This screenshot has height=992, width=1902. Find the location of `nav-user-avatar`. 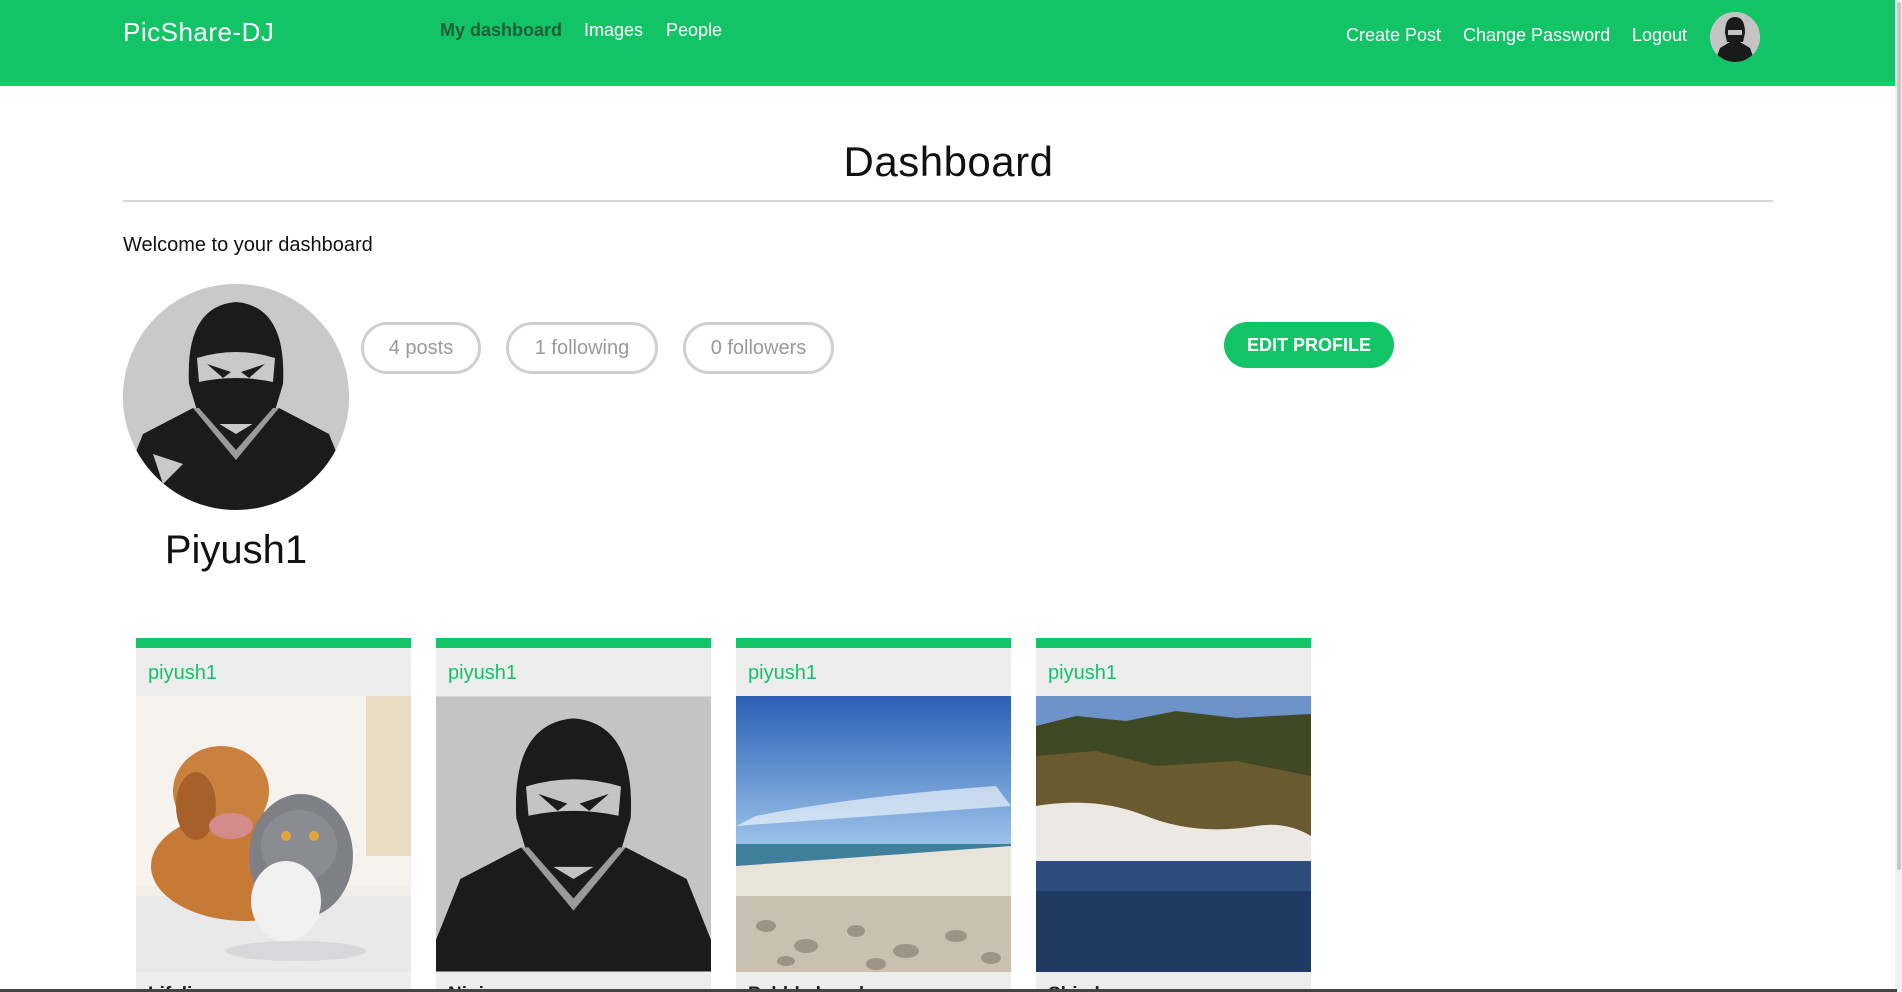

nav-user-avatar is located at coordinates (1735, 37).